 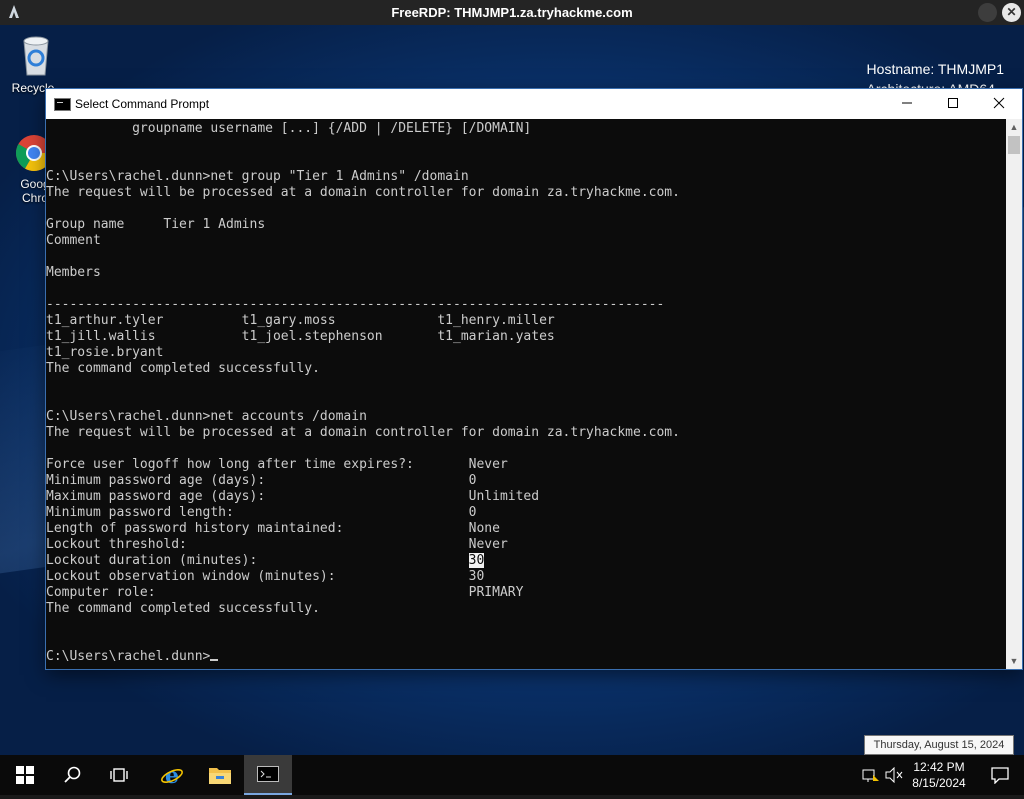 What do you see at coordinates (476, 560) in the screenshot?
I see `selected-text: 30` at bounding box center [476, 560].